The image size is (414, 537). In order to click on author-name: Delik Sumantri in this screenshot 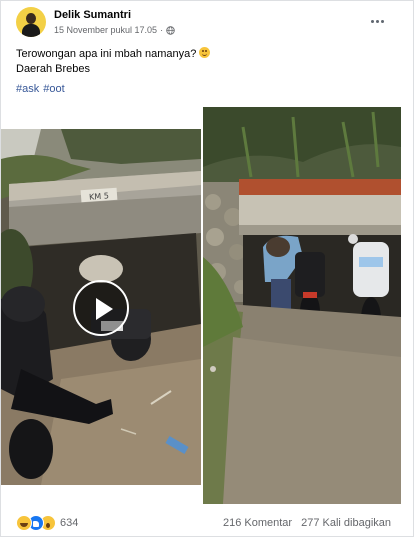, I will do `click(92, 15)`.